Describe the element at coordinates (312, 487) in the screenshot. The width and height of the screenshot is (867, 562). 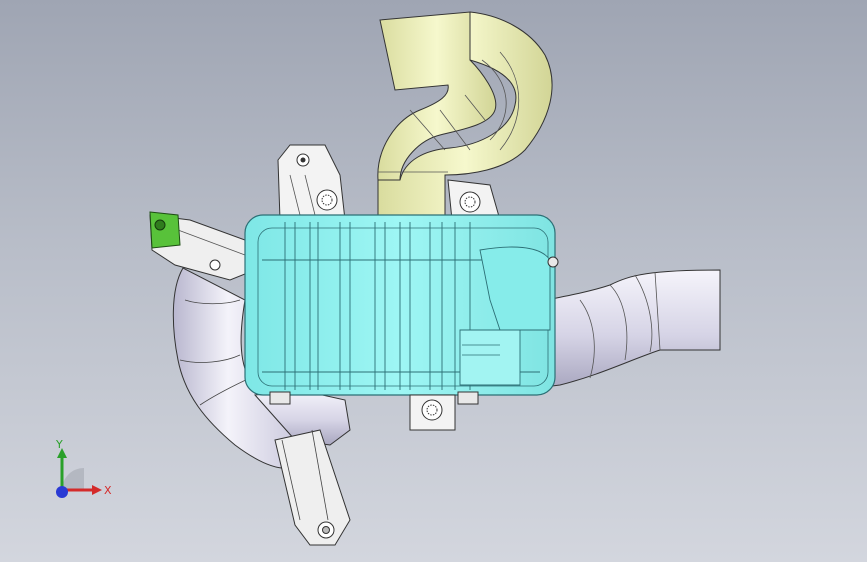
I see `bottom-mounting-bracket` at that location.